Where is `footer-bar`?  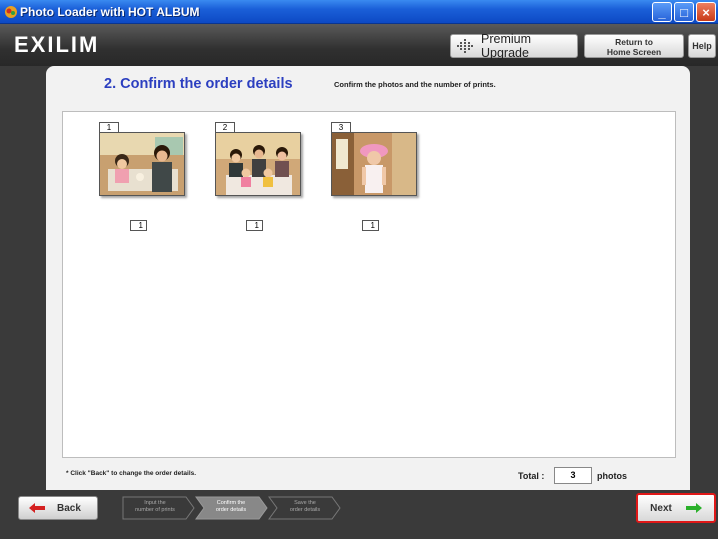
footer-bar is located at coordinates (359, 514).